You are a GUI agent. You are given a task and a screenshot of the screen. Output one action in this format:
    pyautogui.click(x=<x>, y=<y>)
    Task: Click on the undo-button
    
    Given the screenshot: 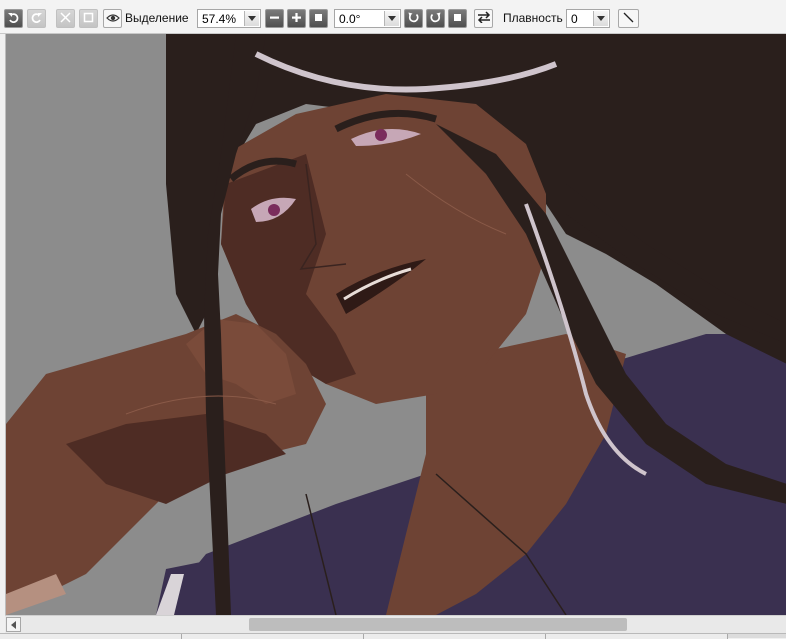 What is the action you would take?
    pyautogui.click(x=13, y=18)
    